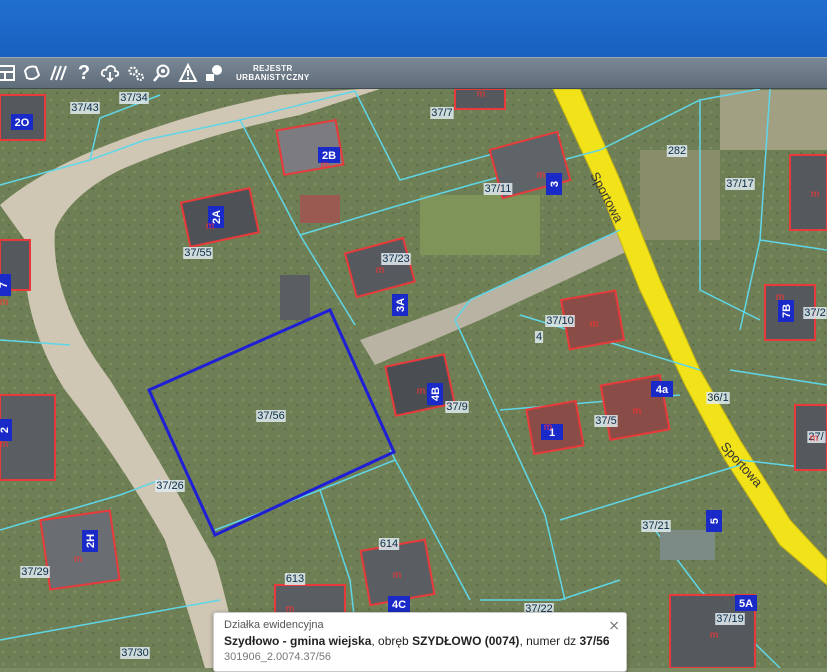 This screenshot has width=827, height=672. What do you see at coordinates (466, 641) in the screenshot?
I see `popup-precinct: SZYDŁOWO (0074)` at bounding box center [466, 641].